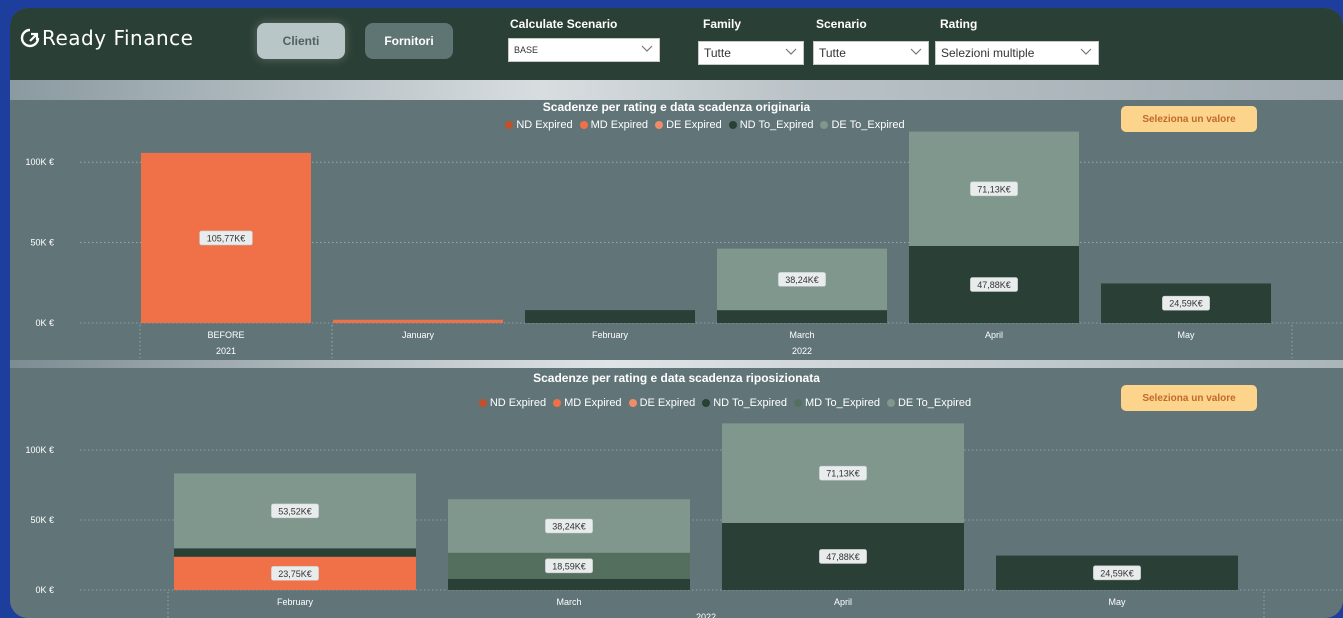  What do you see at coordinates (676, 90) in the screenshot?
I see `banner-strip` at bounding box center [676, 90].